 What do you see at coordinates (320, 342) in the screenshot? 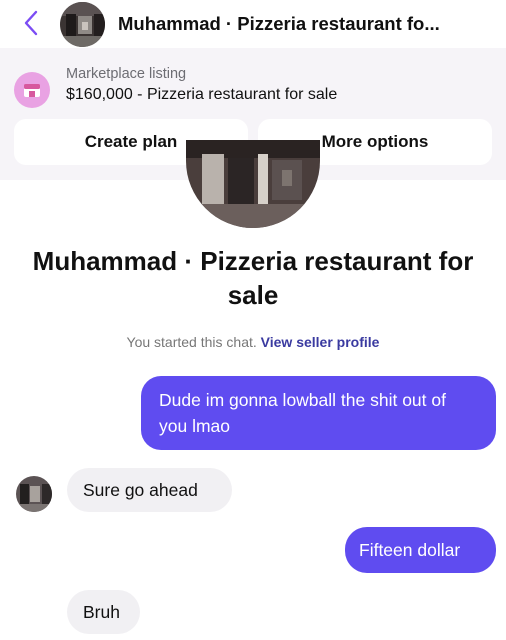
I see `view-seller-profile-link: View seller profile` at bounding box center [320, 342].